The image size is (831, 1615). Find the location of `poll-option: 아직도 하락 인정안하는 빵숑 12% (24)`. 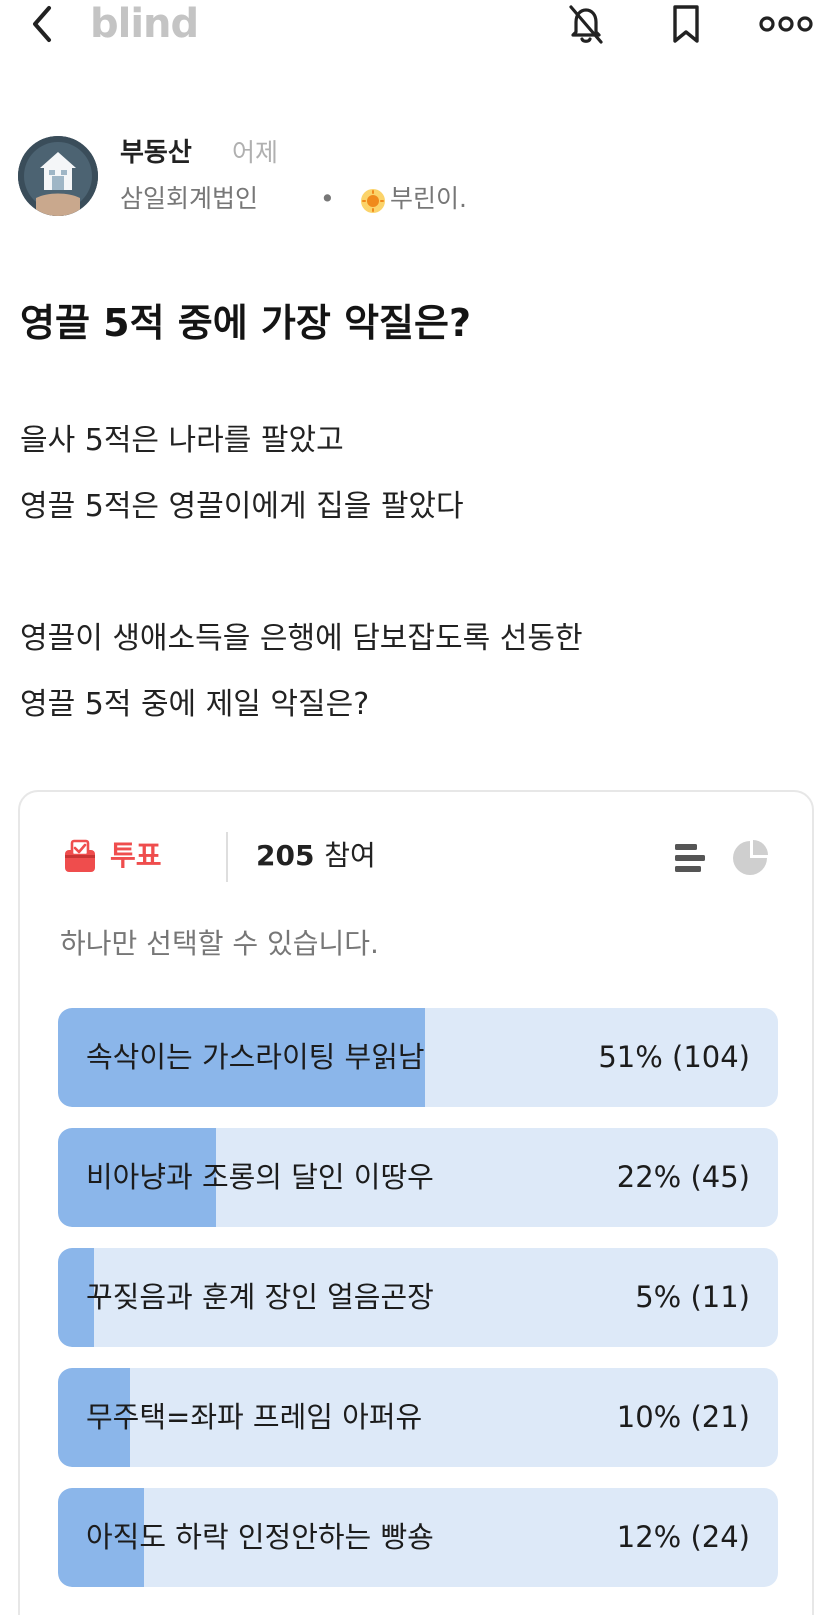

poll-option: 아직도 하락 인정안하는 빵숑 12% (24) is located at coordinates (418, 1537).